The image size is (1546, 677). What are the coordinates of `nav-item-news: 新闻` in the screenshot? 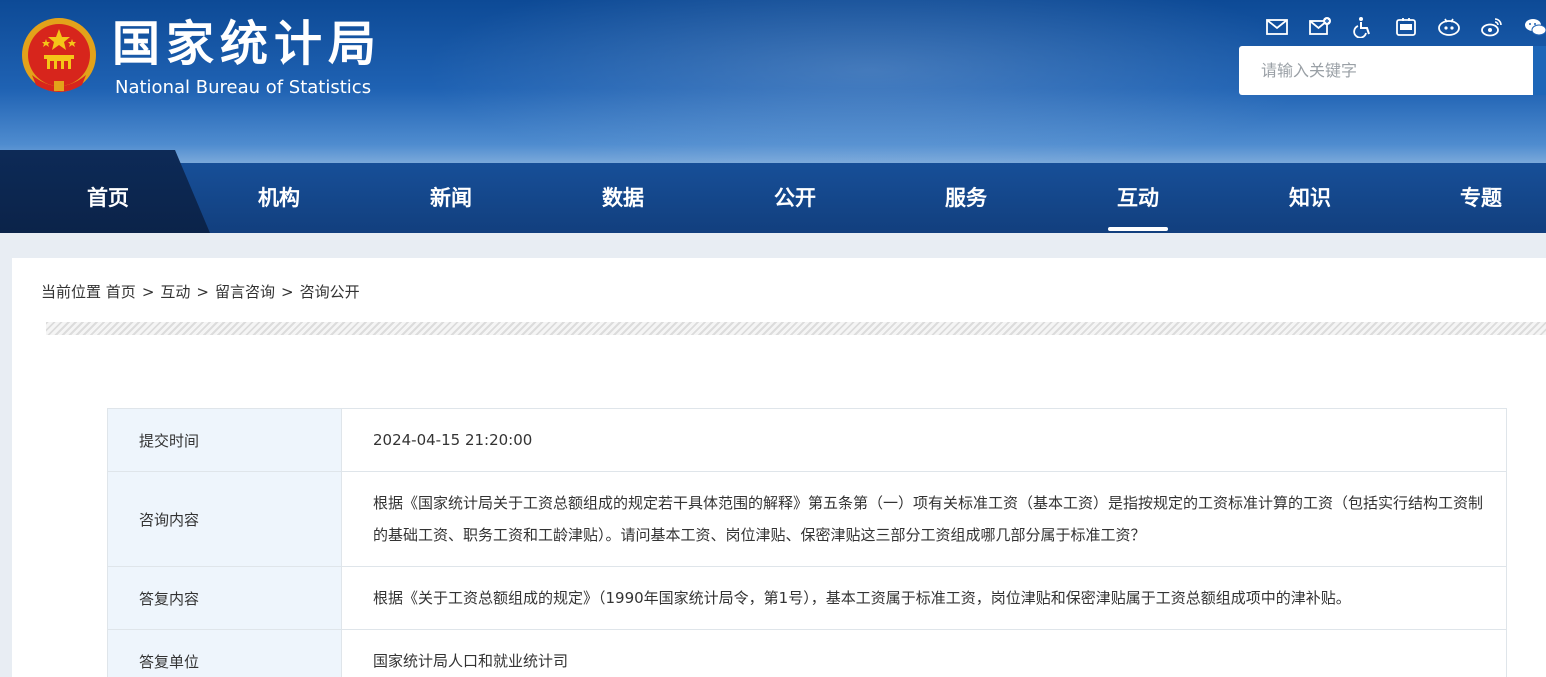 It's located at (451, 198).